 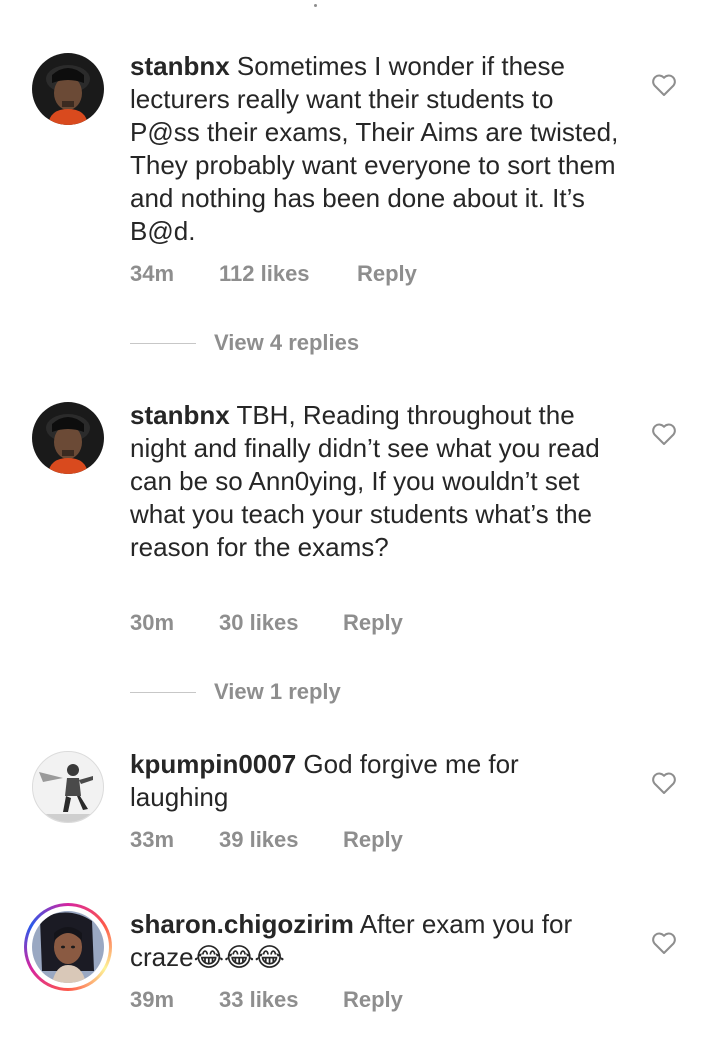 I want to click on comment-meta: 33m 39 likes Reply, so click(x=266, y=840).